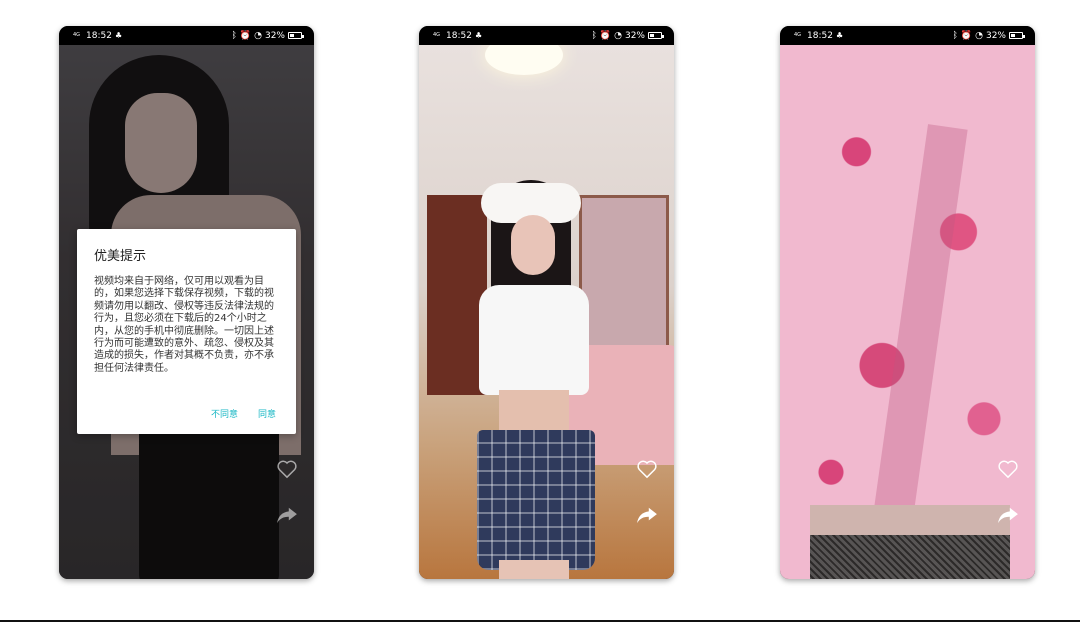 The width and height of the screenshot is (1080, 622). I want to click on agree-button: 同意, so click(267, 413).